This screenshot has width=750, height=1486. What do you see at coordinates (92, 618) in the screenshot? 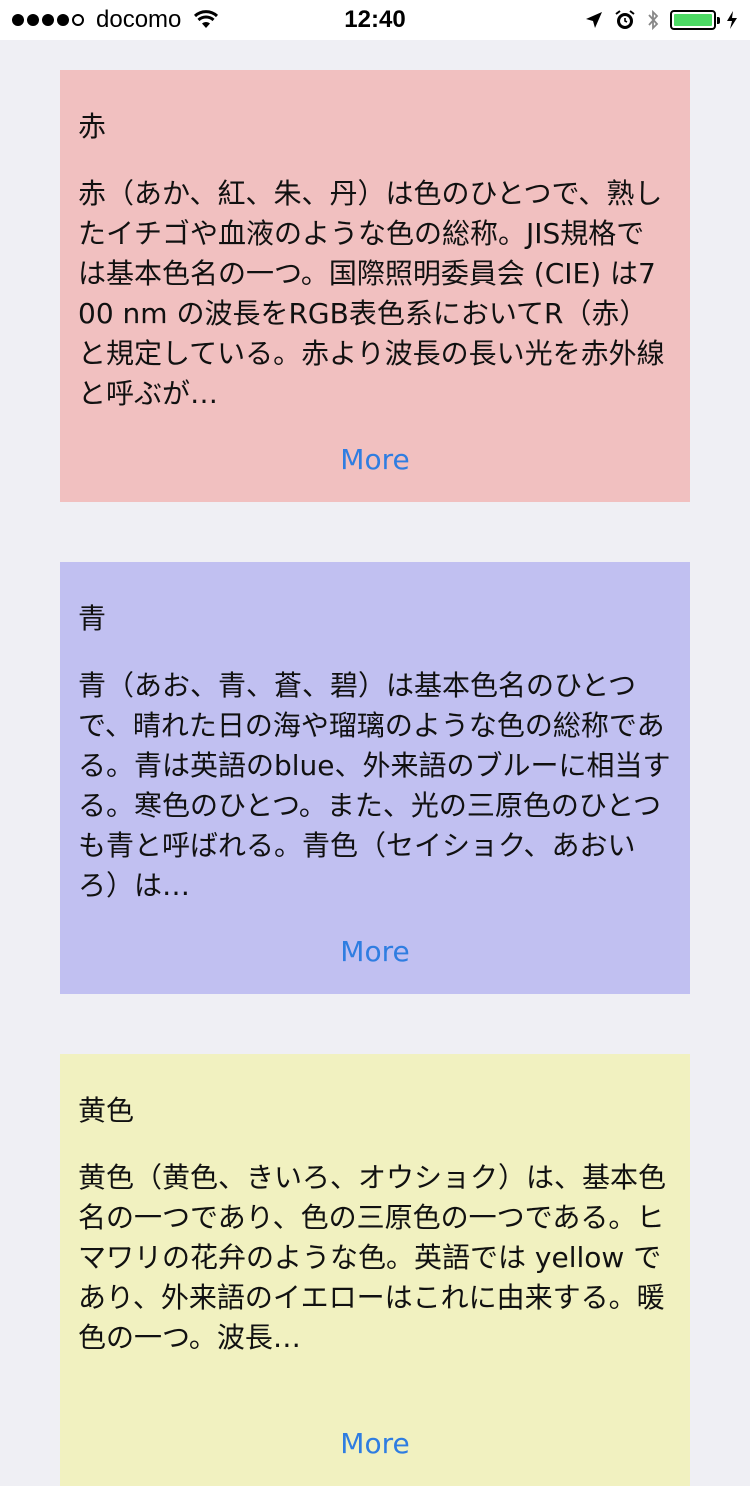
I see `card-title: 青` at bounding box center [92, 618].